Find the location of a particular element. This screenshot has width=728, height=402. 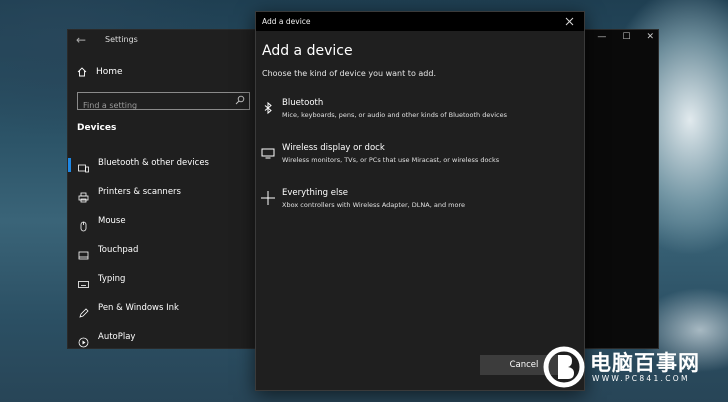

settings-search-box is located at coordinates (163, 103).